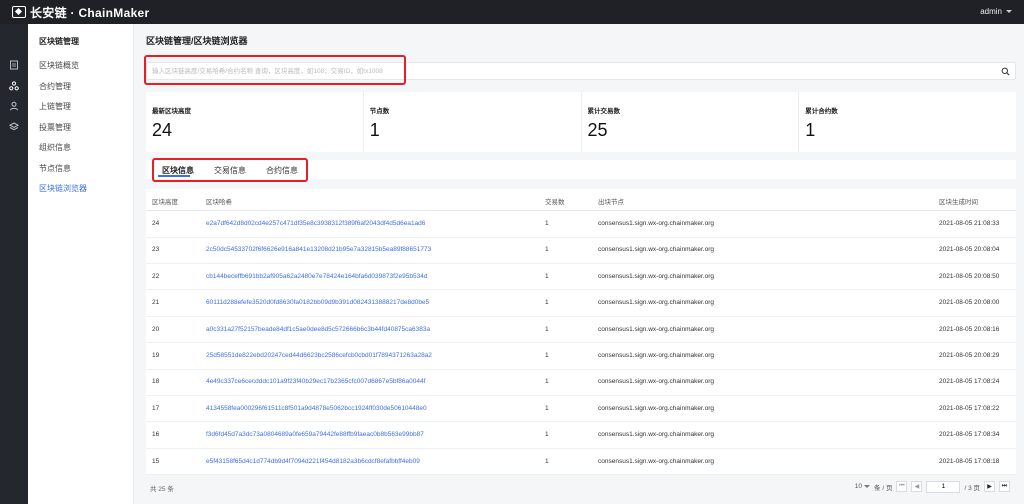 The image size is (1024, 504). What do you see at coordinates (55, 106) in the screenshot?
I see `sidebar-item-on-chain: 上链管理` at bounding box center [55, 106].